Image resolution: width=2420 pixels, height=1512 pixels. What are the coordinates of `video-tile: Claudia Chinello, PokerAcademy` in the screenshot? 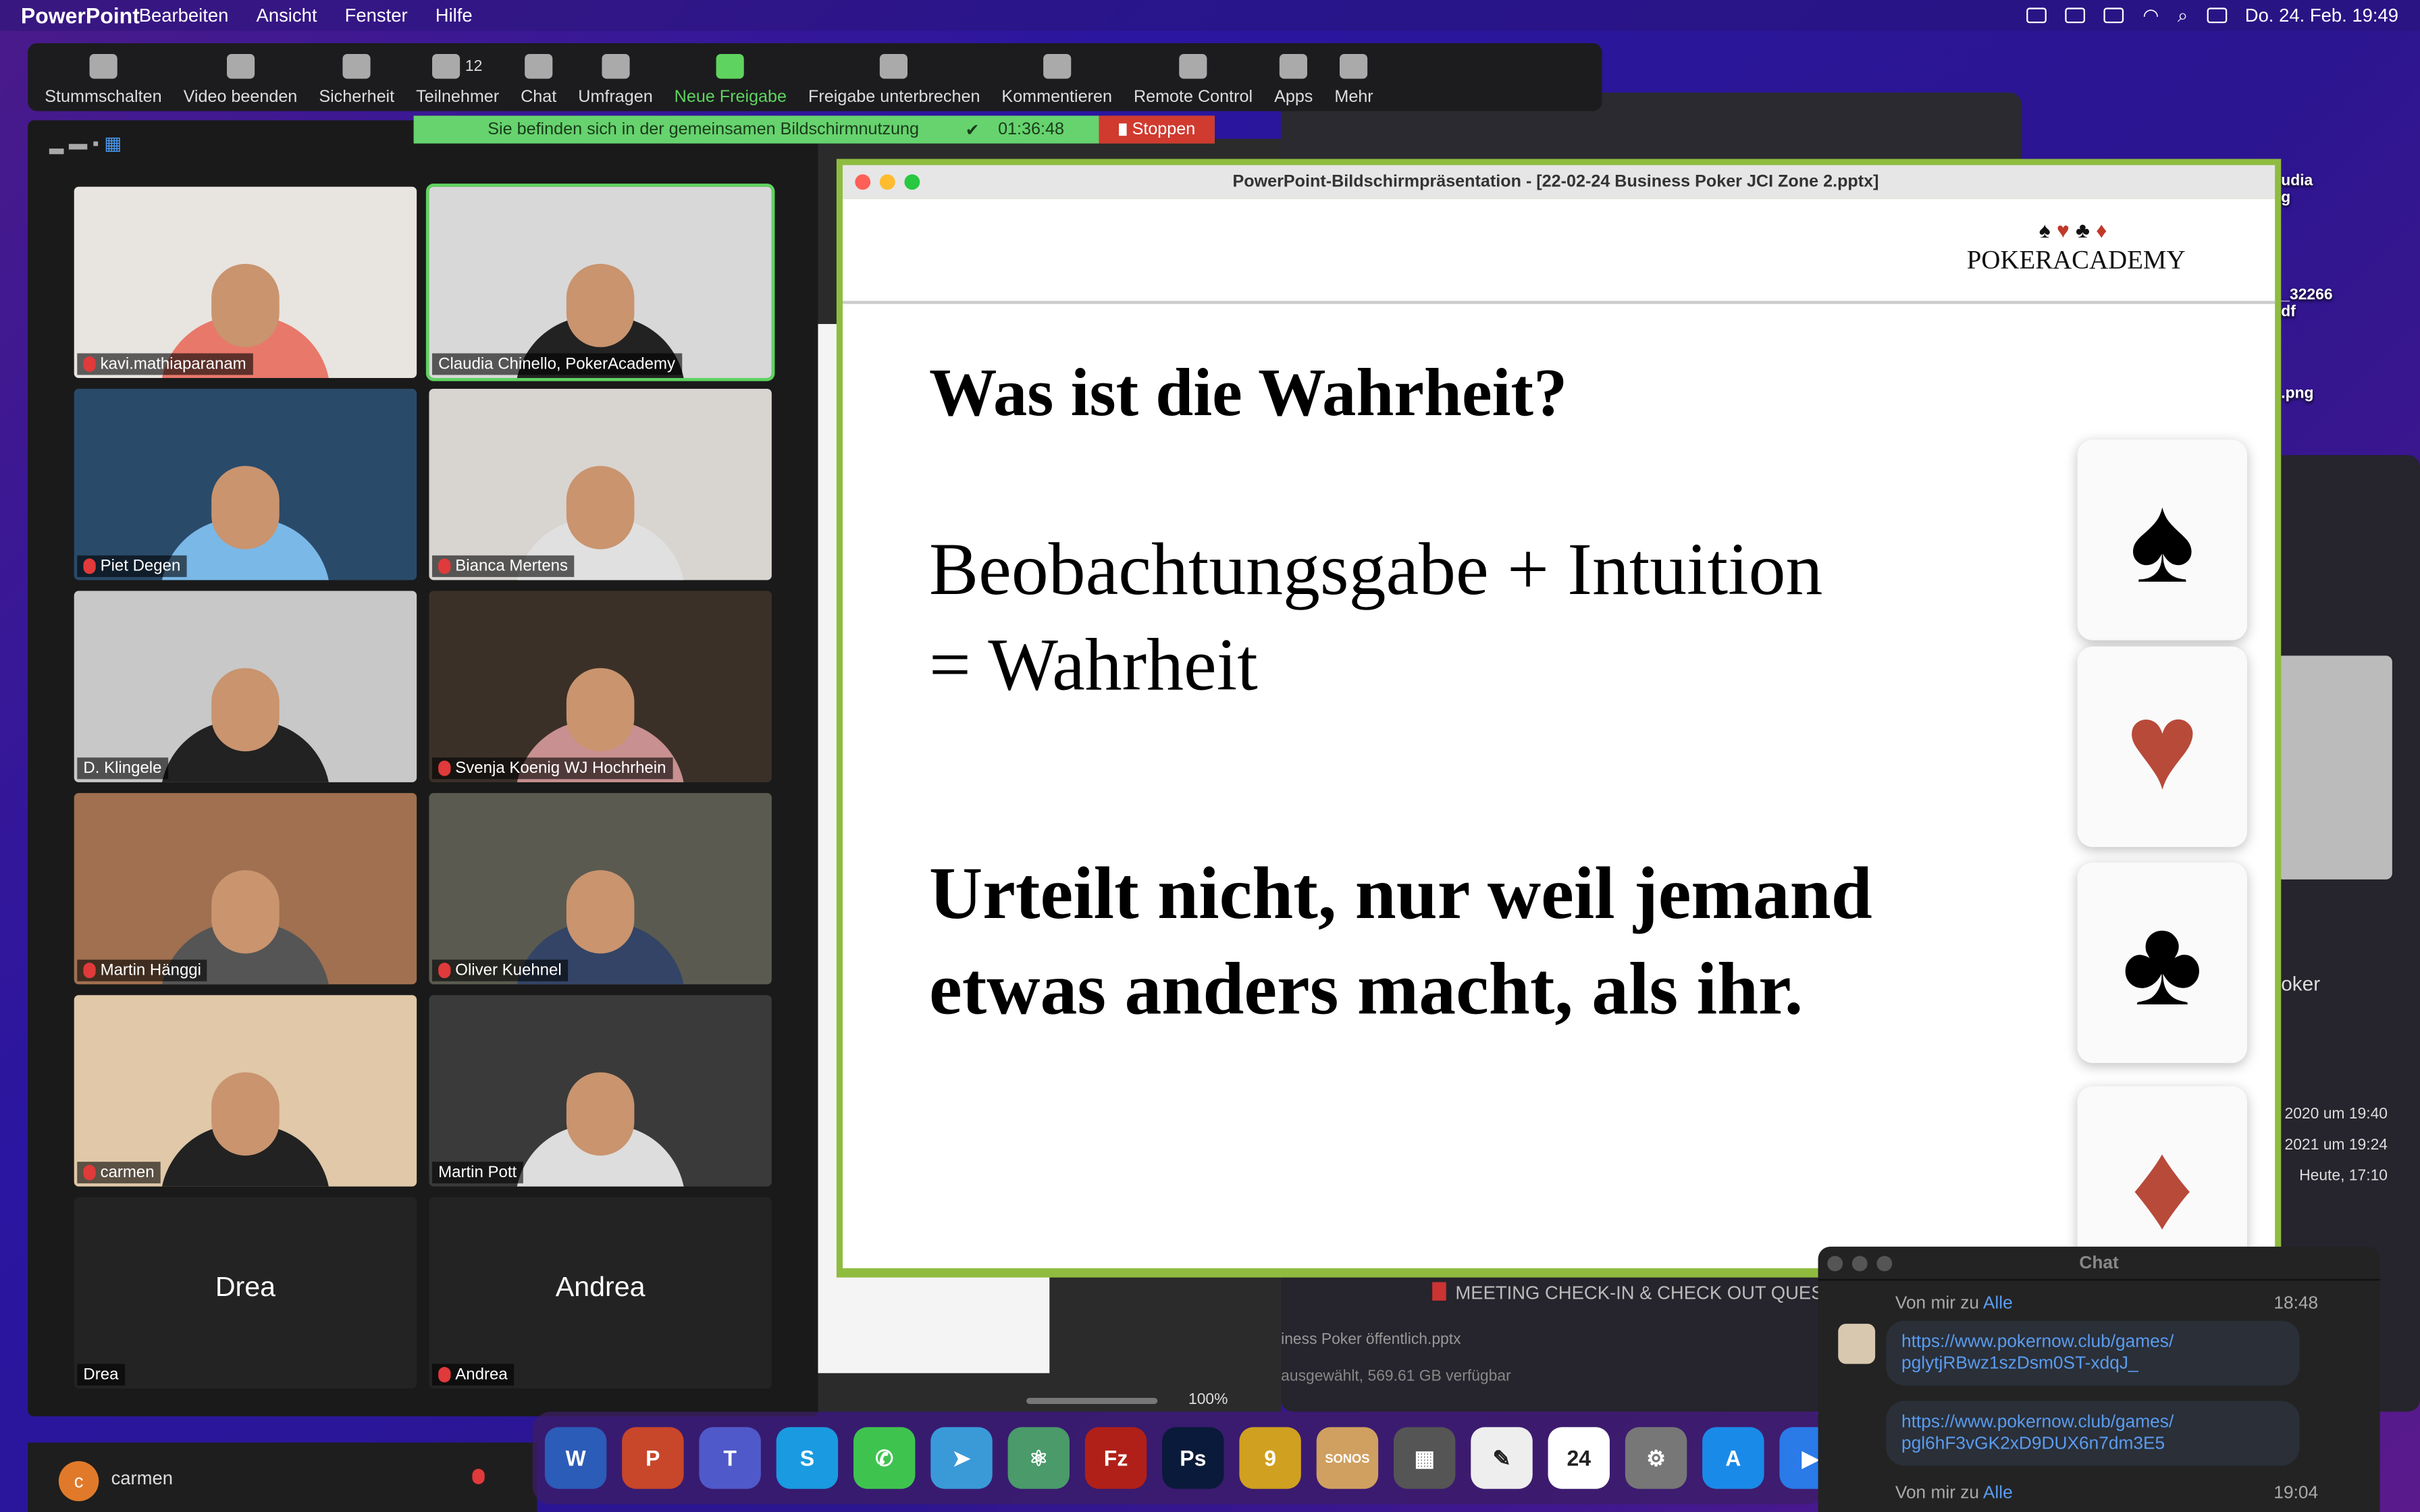 It's located at (600, 282).